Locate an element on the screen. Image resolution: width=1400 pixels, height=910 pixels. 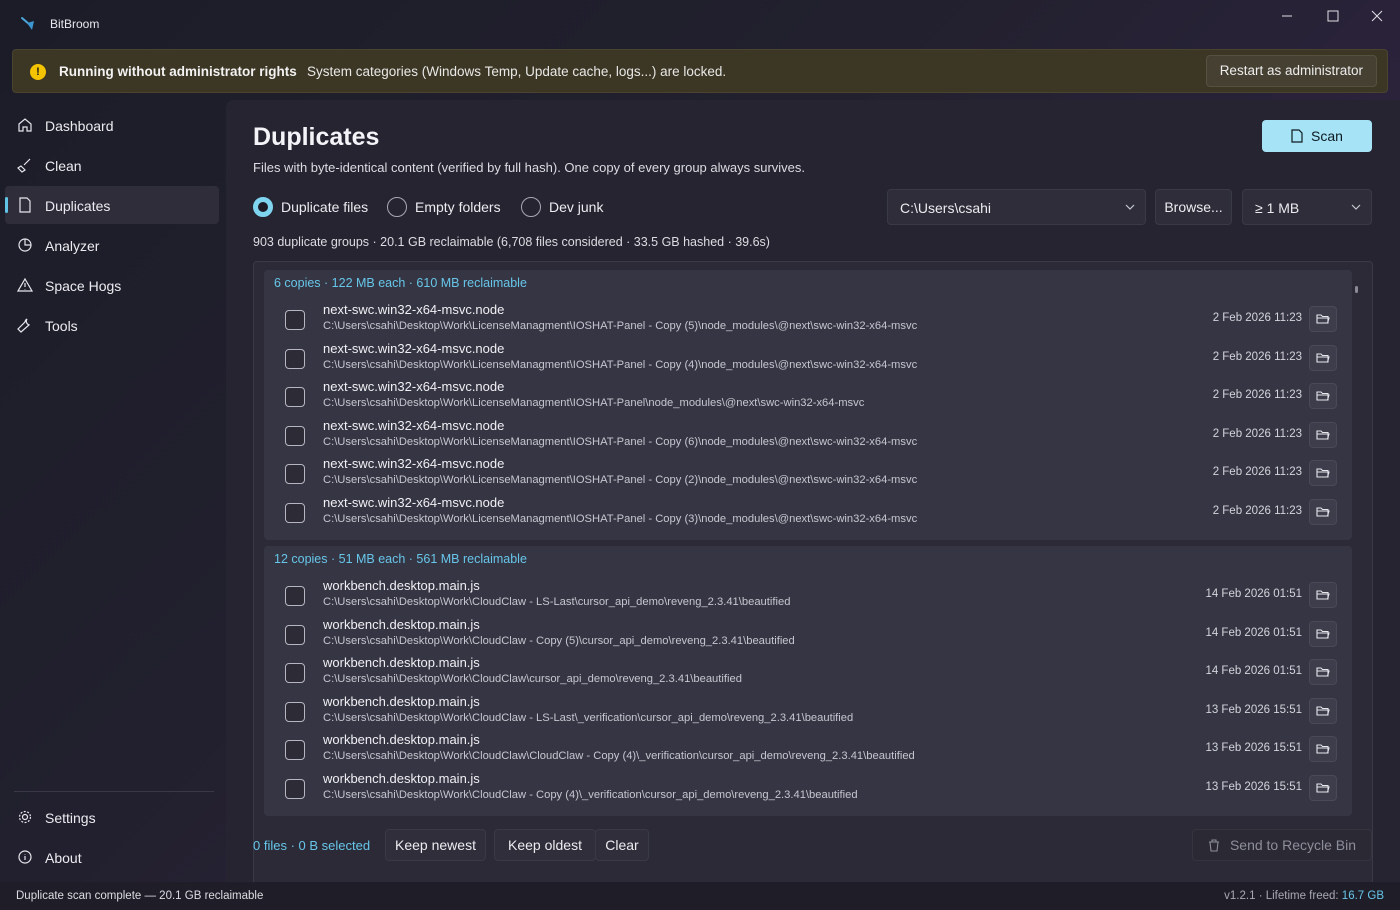
mode-empty-folders-radio: Empty folders is located at coordinates (444, 207).